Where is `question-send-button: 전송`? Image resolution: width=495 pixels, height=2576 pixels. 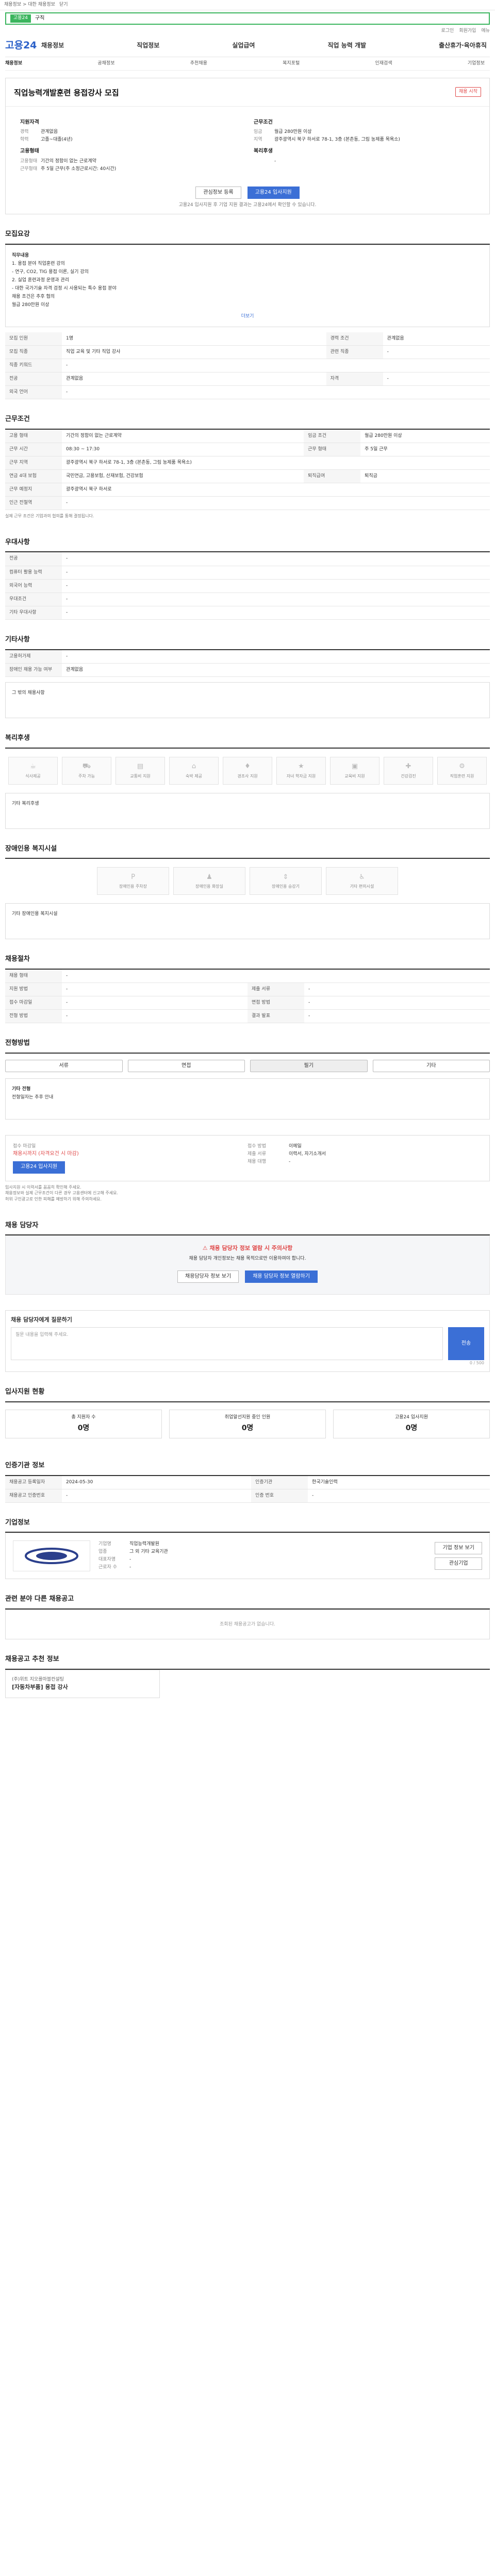 question-send-button: 전송 is located at coordinates (466, 1344).